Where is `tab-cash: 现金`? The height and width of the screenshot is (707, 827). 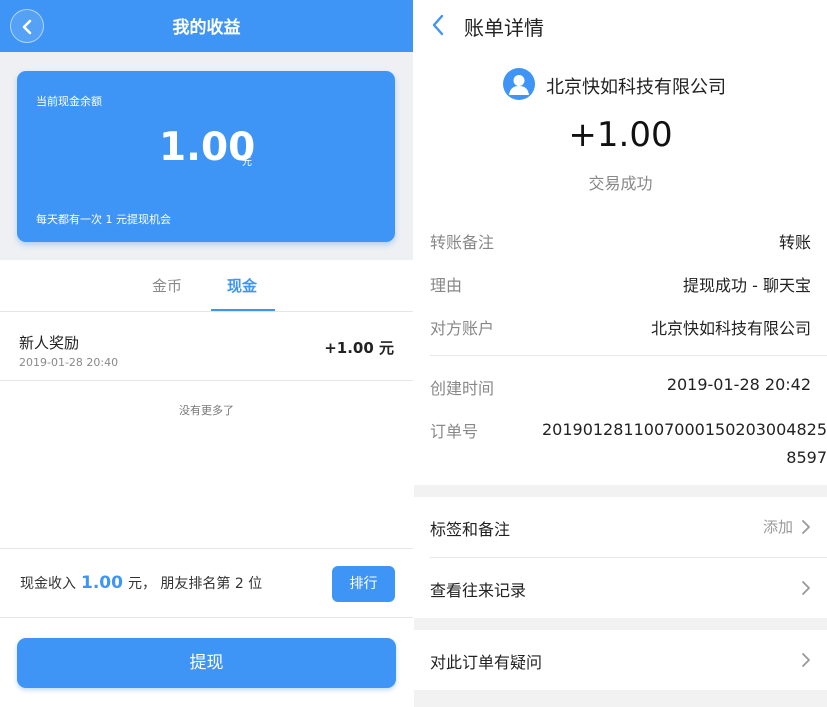
tab-cash: 现金 is located at coordinates (242, 285).